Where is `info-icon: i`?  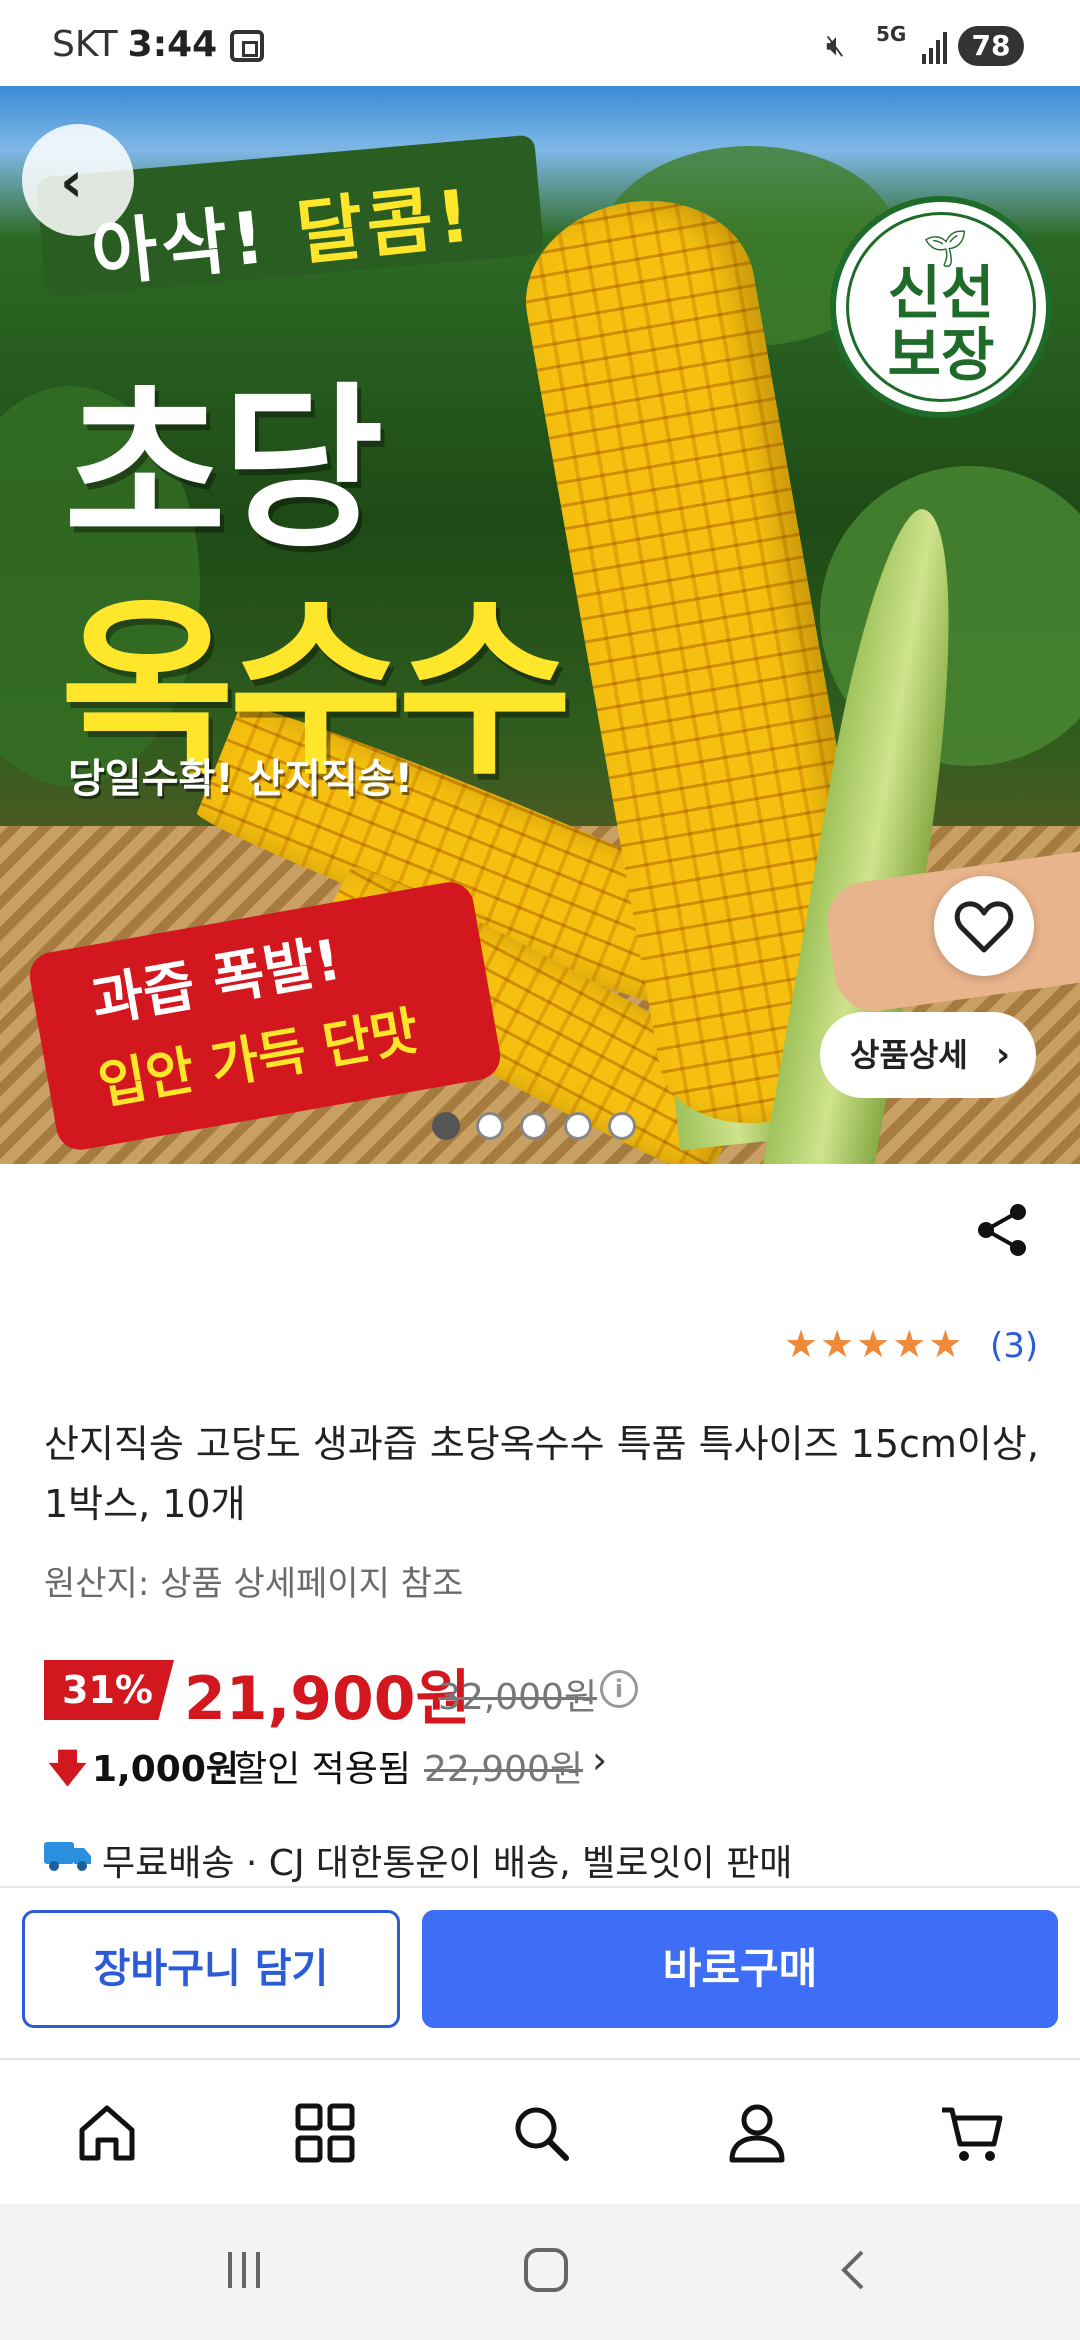 info-icon: i is located at coordinates (619, 1689).